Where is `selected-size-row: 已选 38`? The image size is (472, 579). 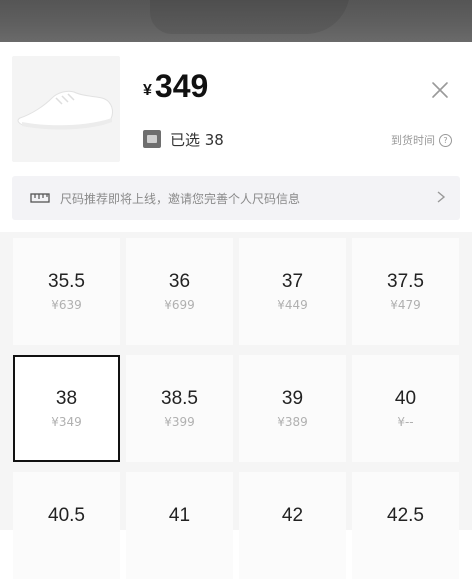
selected-size-row: 已选 38 is located at coordinates (183, 139).